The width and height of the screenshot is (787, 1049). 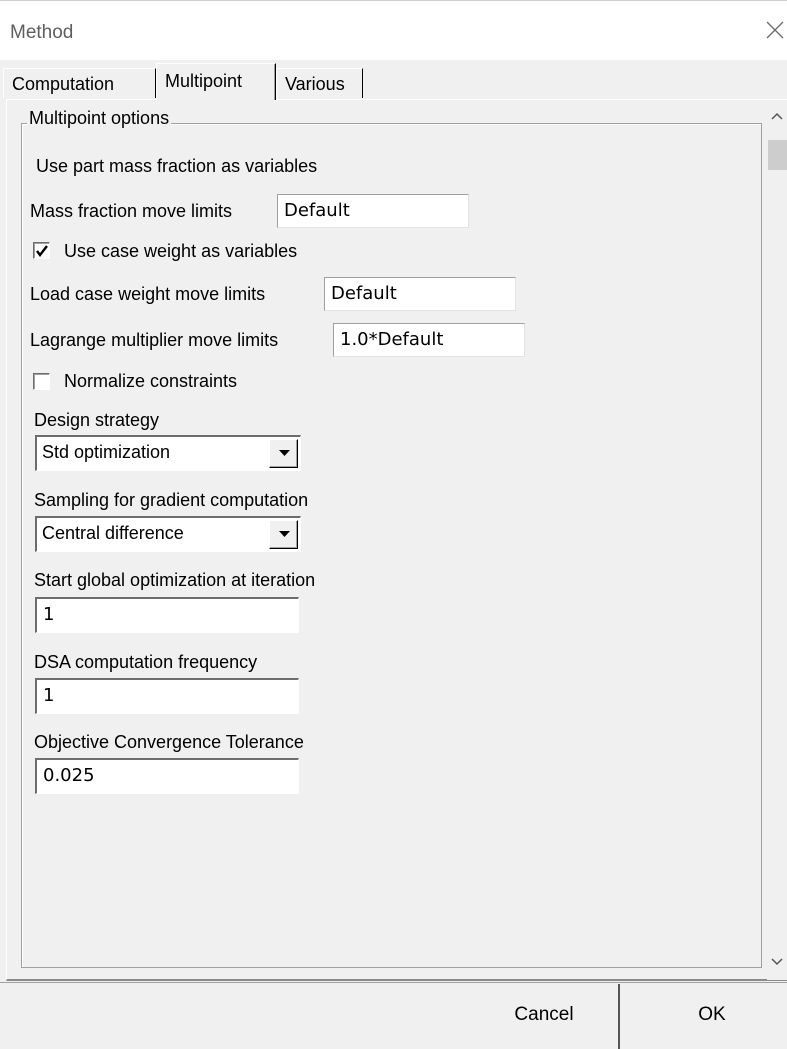 I want to click on tab-strip: Computation Multipoint Various, so click(x=393, y=80).